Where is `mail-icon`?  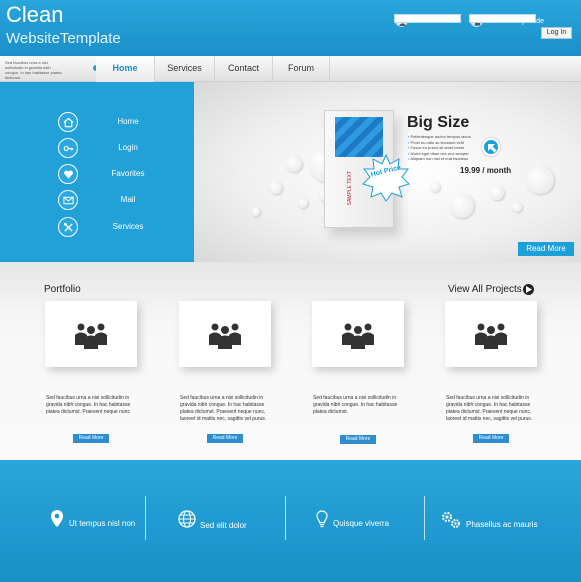
mail-icon is located at coordinates (68, 200).